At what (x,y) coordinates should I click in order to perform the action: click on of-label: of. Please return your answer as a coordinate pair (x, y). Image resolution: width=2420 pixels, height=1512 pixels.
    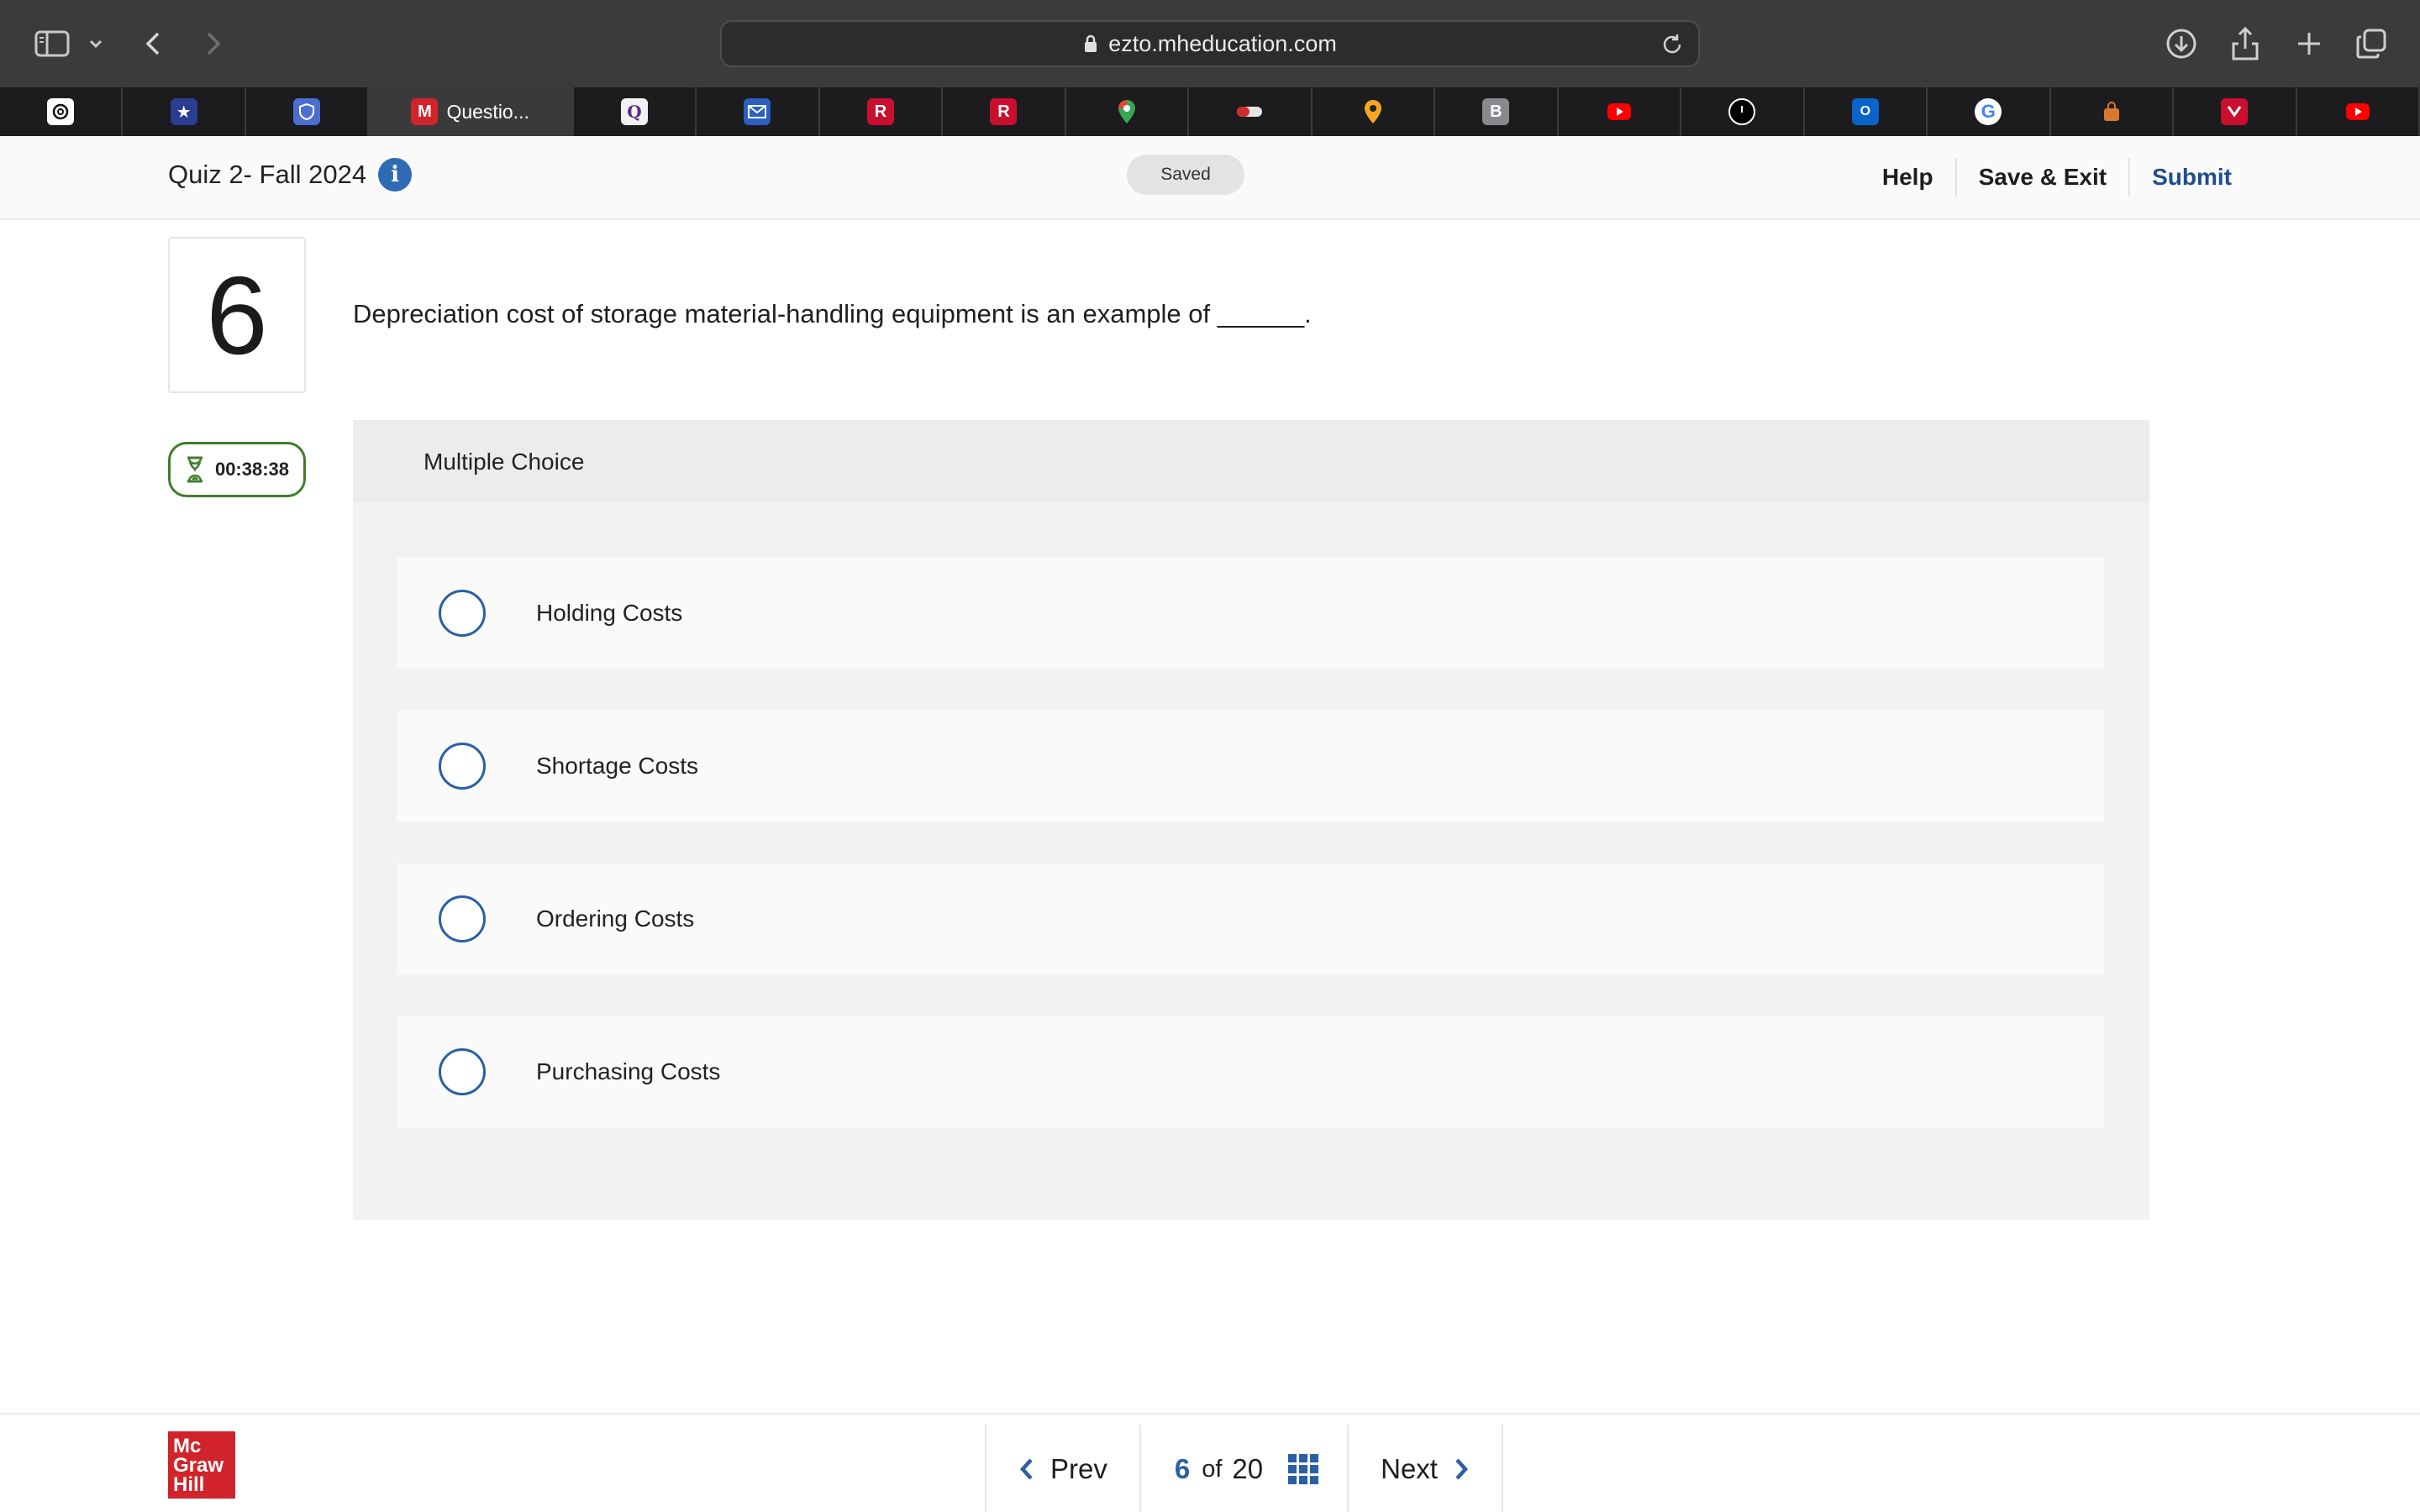
    Looking at the image, I should click on (1212, 1469).